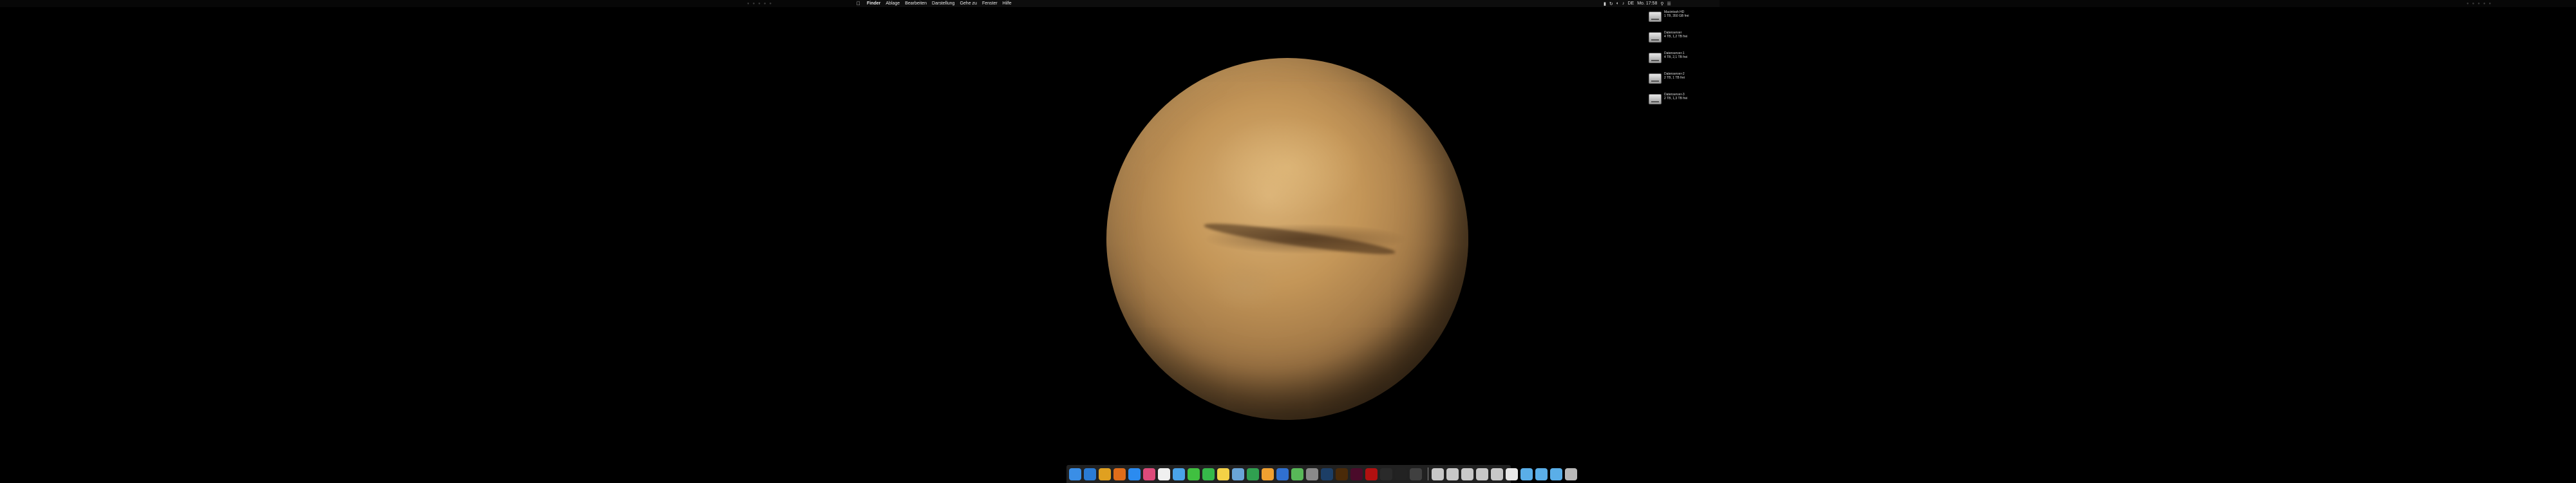 This screenshot has width=2576, height=483. I want to click on indesign-icon, so click(1356, 474).